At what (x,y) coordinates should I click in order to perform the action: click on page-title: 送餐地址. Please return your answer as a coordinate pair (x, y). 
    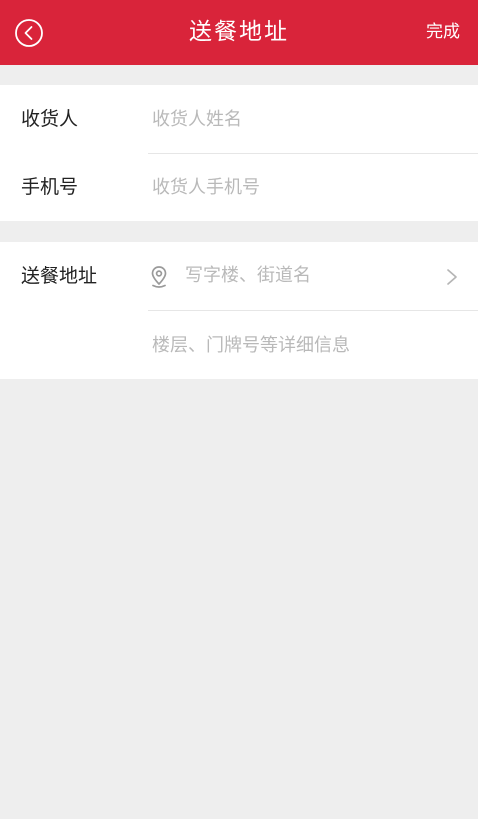
    Looking at the image, I should click on (239, 32).